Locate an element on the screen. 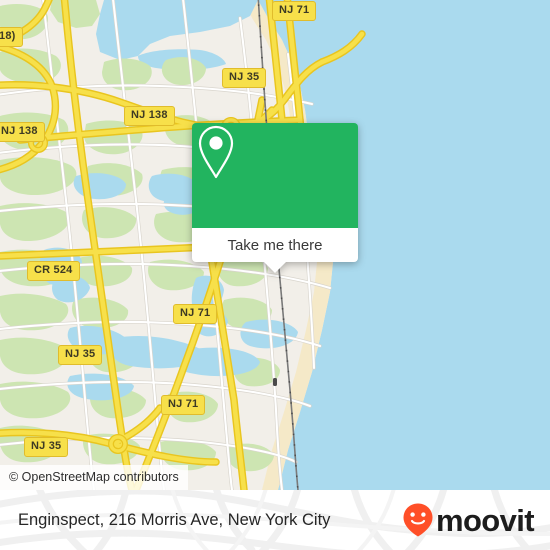  osm-attribution: © OpenStreetMap contributors is located at coordinates (94, 477).